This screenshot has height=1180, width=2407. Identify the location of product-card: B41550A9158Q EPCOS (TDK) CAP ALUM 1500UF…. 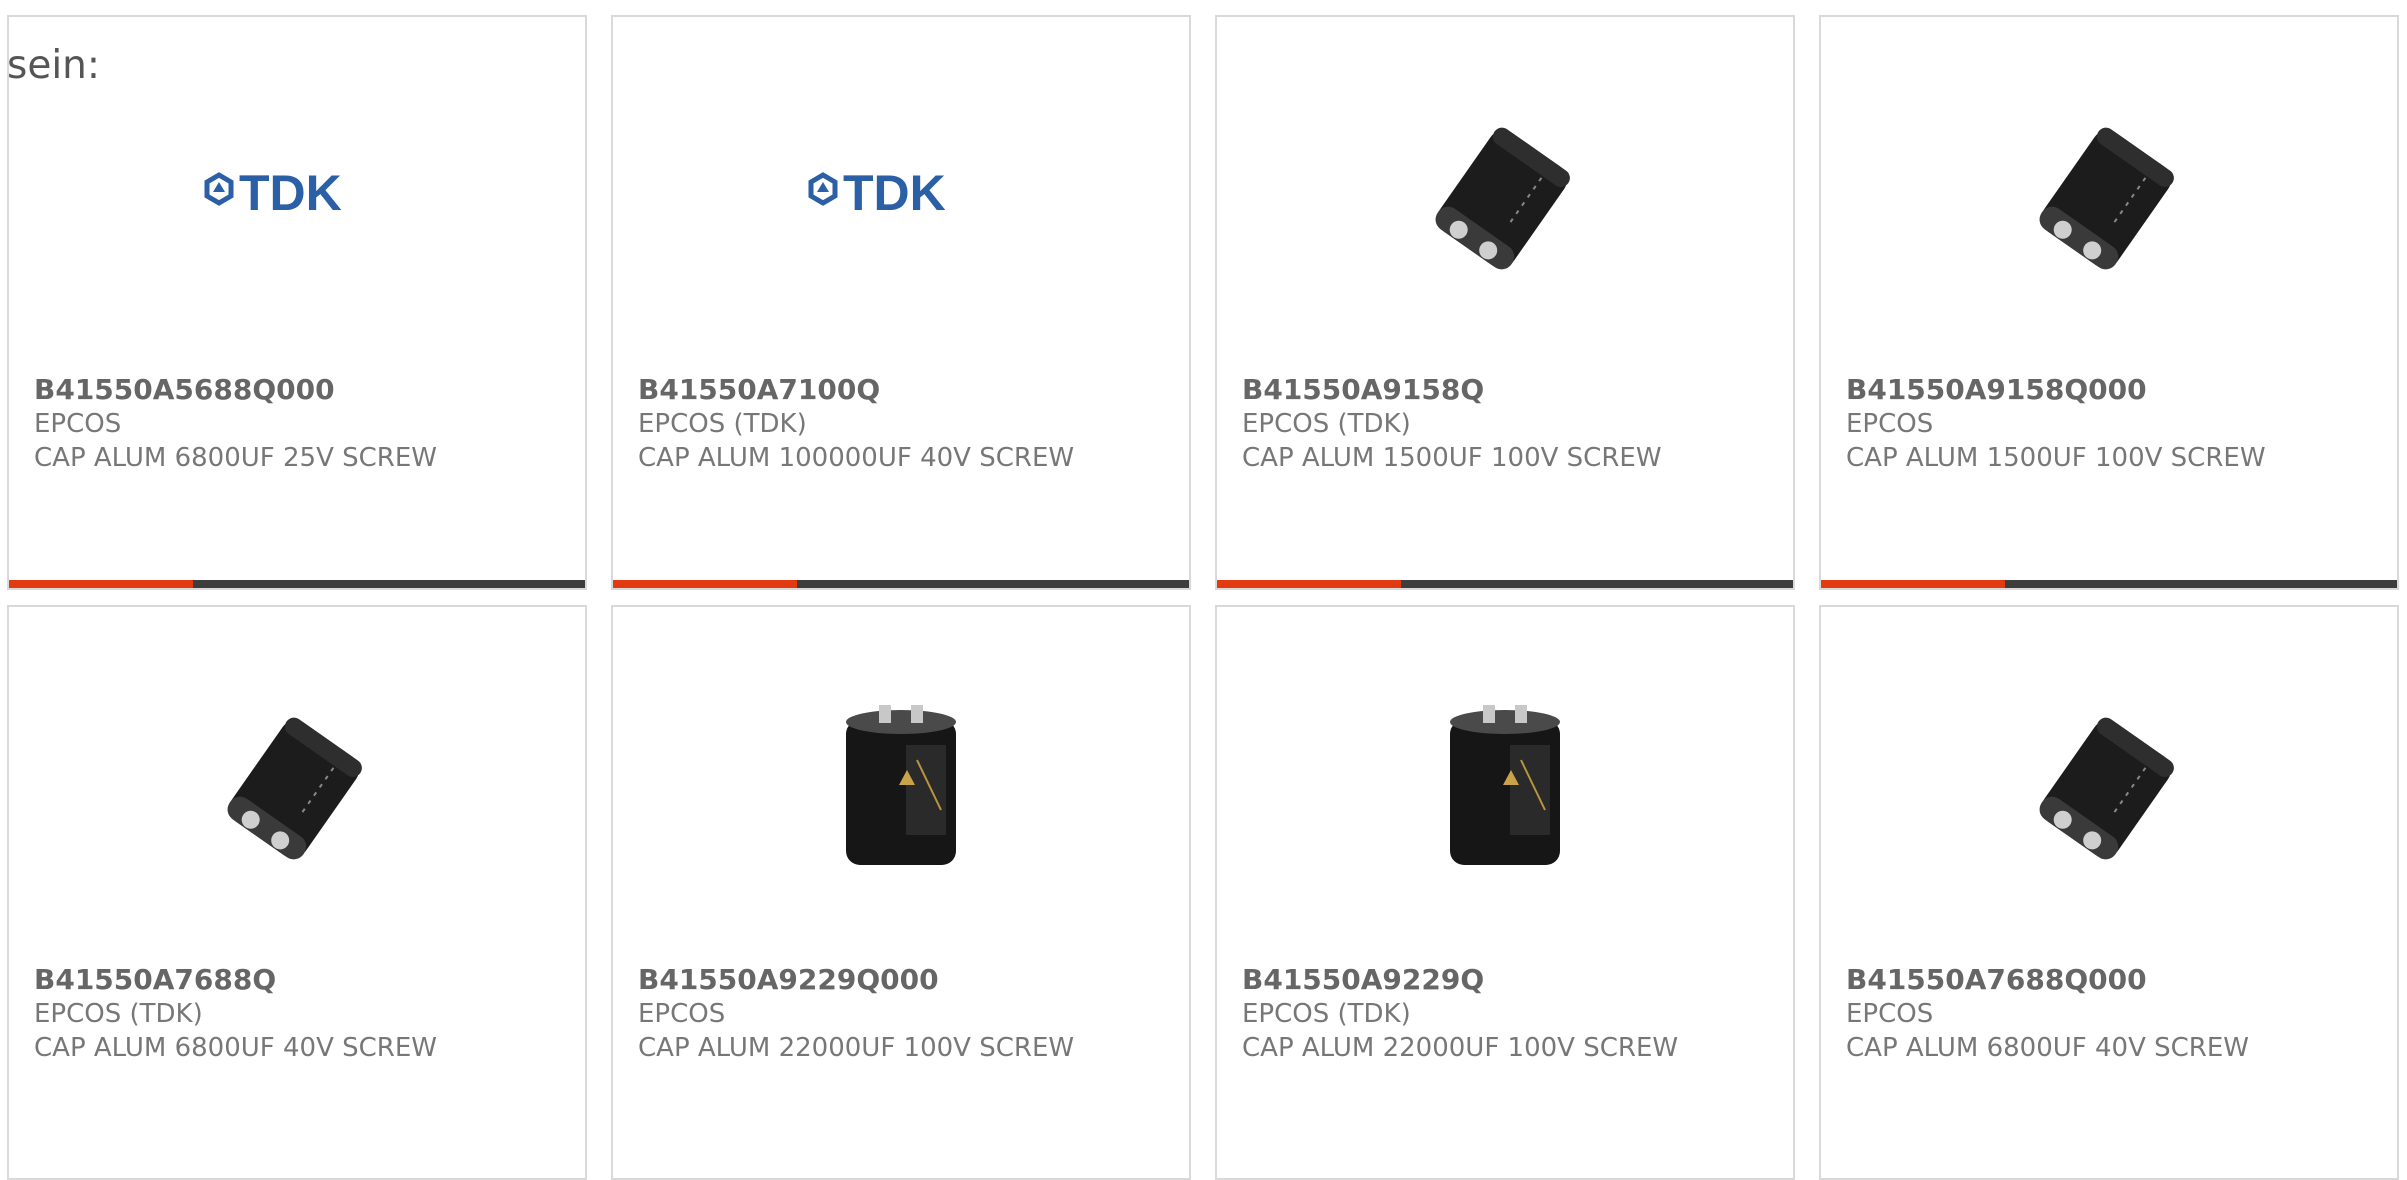
(1505, 302).